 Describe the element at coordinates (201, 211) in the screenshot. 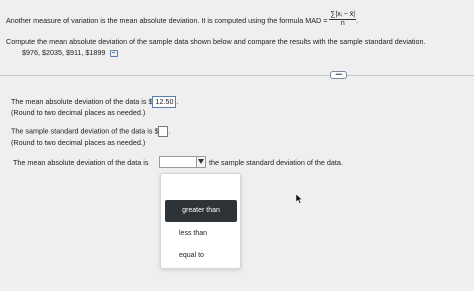

I see `option-greater-than: greater than` at that location.